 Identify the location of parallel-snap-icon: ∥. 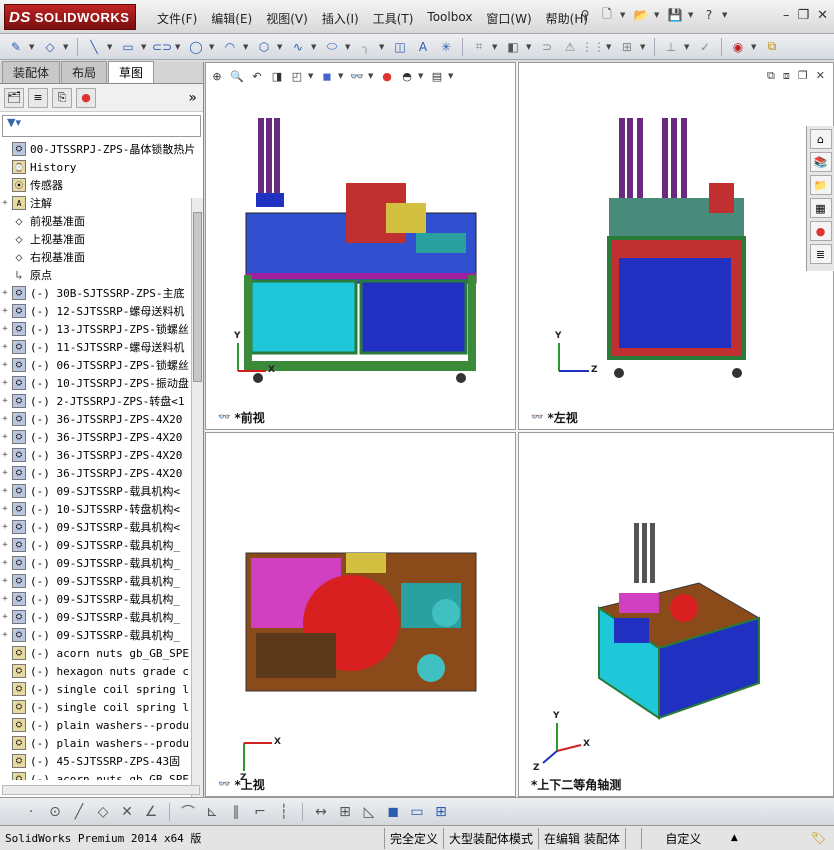
(236, 812).